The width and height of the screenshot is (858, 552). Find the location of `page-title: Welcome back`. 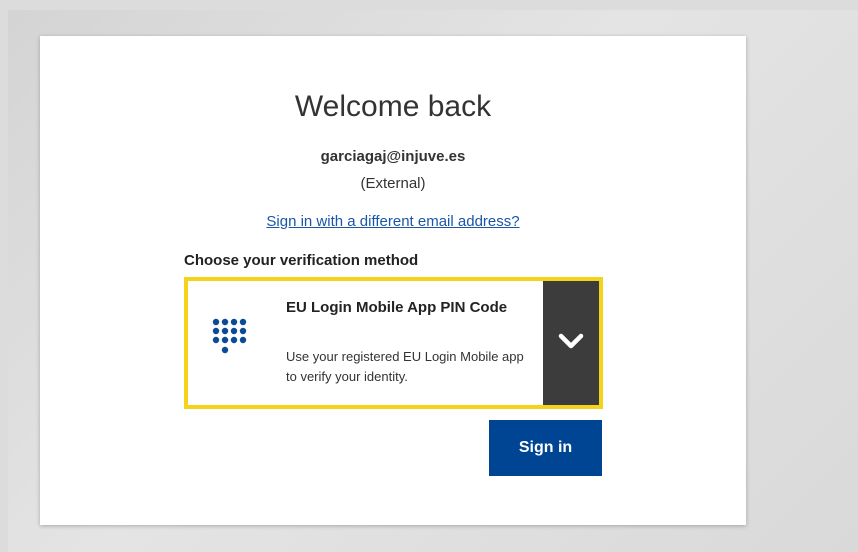

page-title: Welcome back is located at coordinates (393, 106).